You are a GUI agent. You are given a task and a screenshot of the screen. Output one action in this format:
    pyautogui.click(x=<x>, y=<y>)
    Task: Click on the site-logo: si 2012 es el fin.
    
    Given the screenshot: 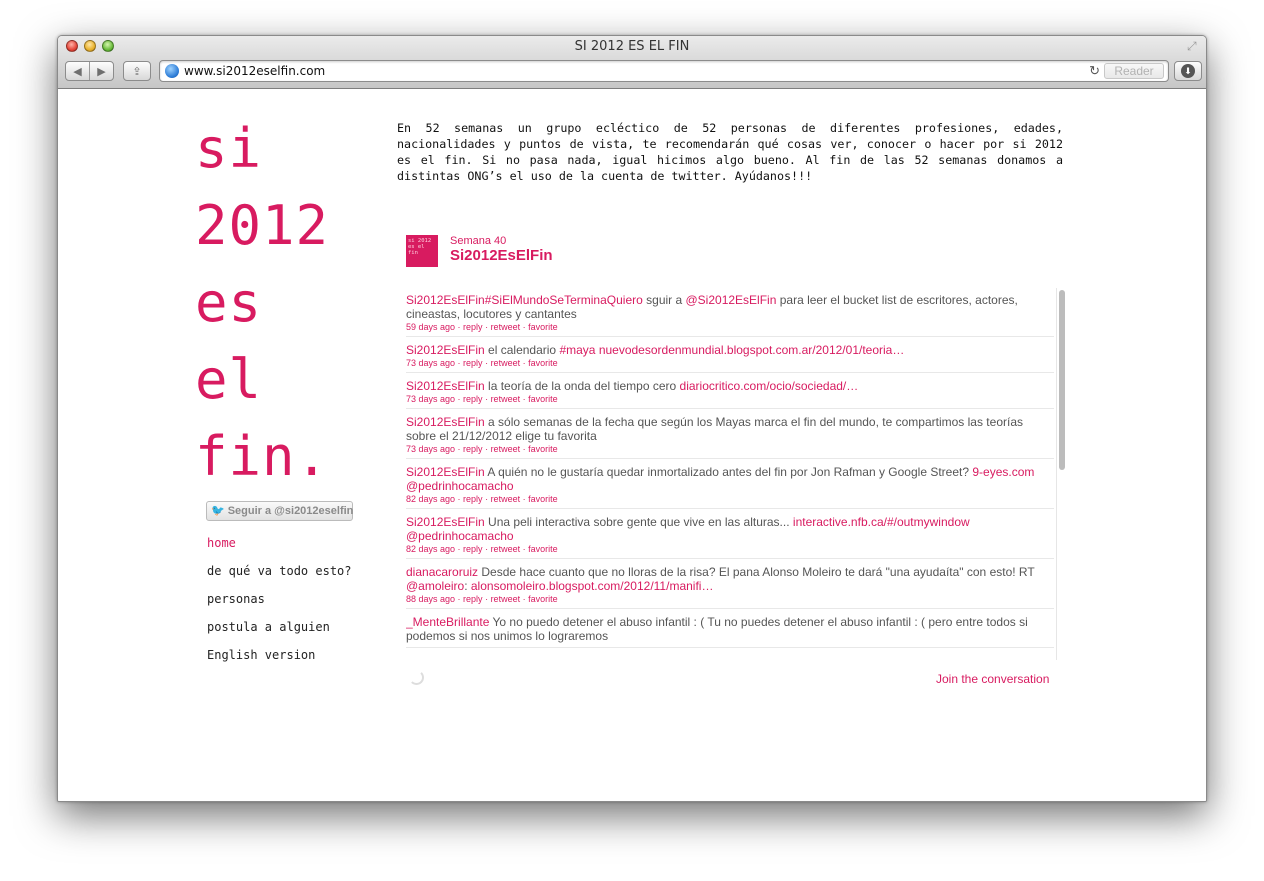 What is the action you would take?
    pyautogui.click(x=280, y=302)
    